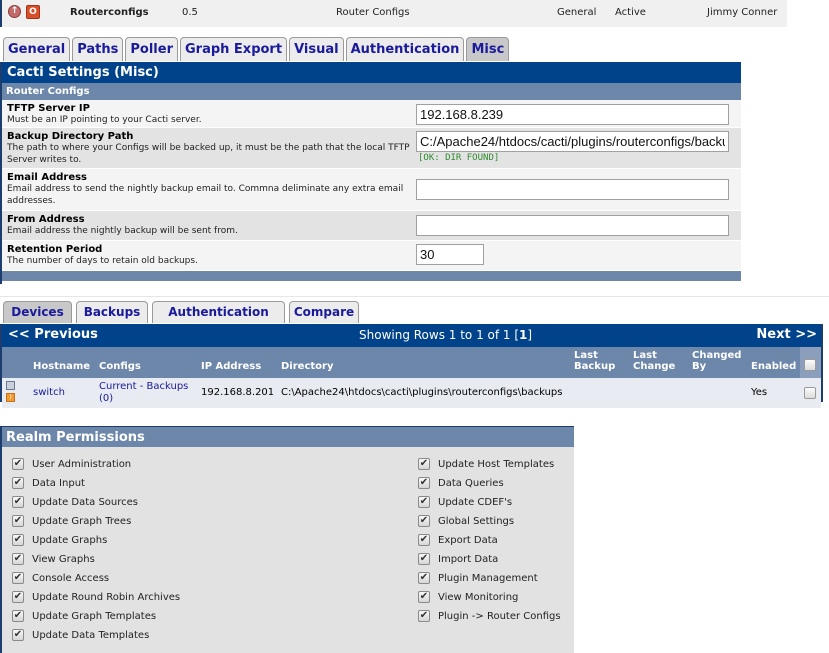  What do you see at coordinates (577, 12) in the screenshot?
I see `plugin-type: General` at bounding box center [577, 12].